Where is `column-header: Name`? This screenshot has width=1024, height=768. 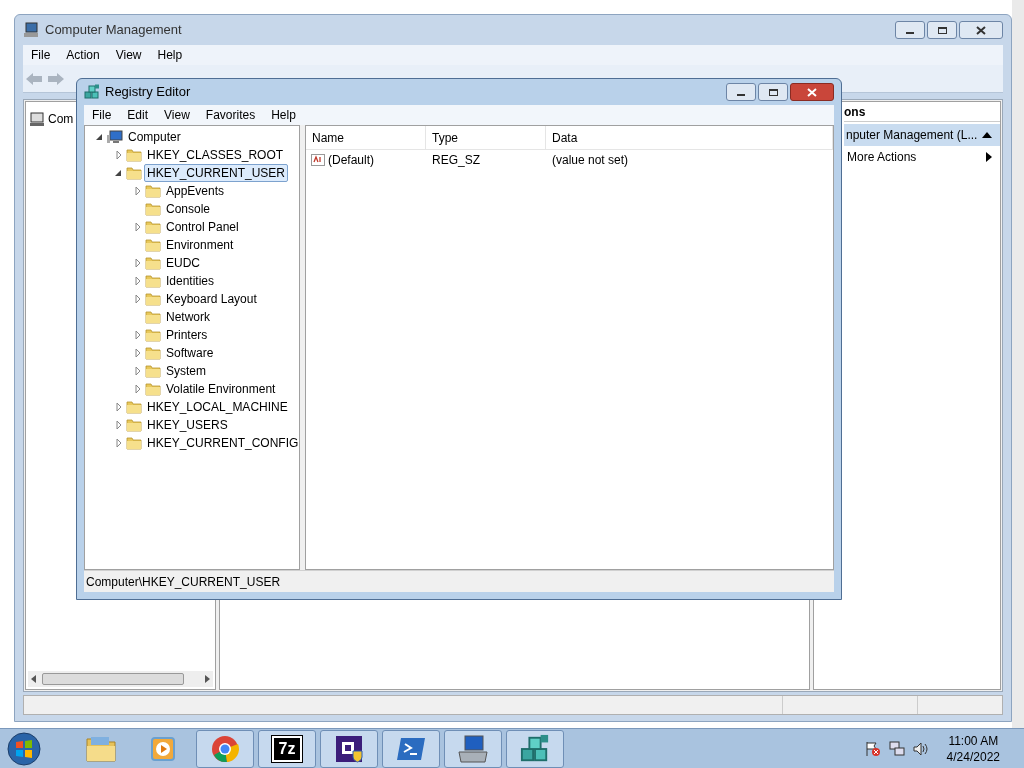
column-header: Name is located at coordinates (366, 137).